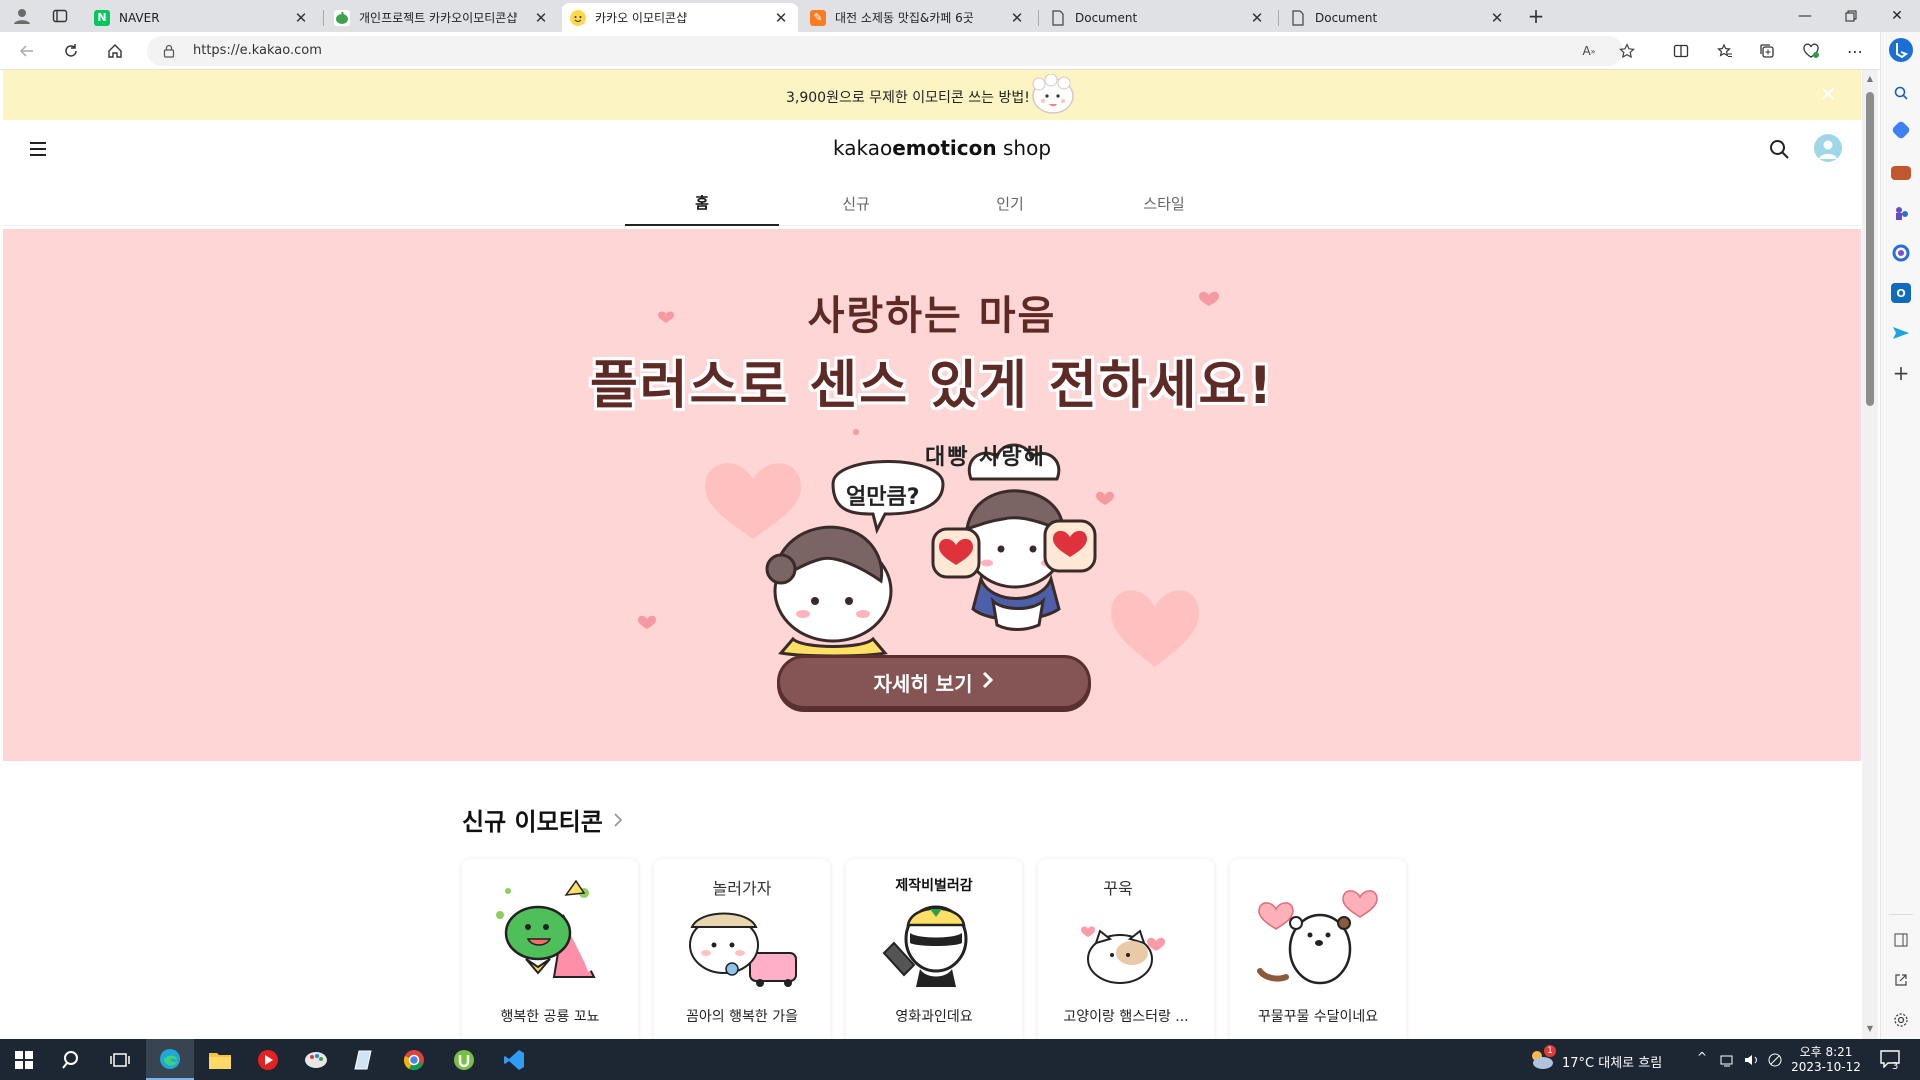  Describe the element at coordinates (934, 949) in the screenshot. I see `emoticon-card: 제작비벌러감 영화과인데요` at that location.